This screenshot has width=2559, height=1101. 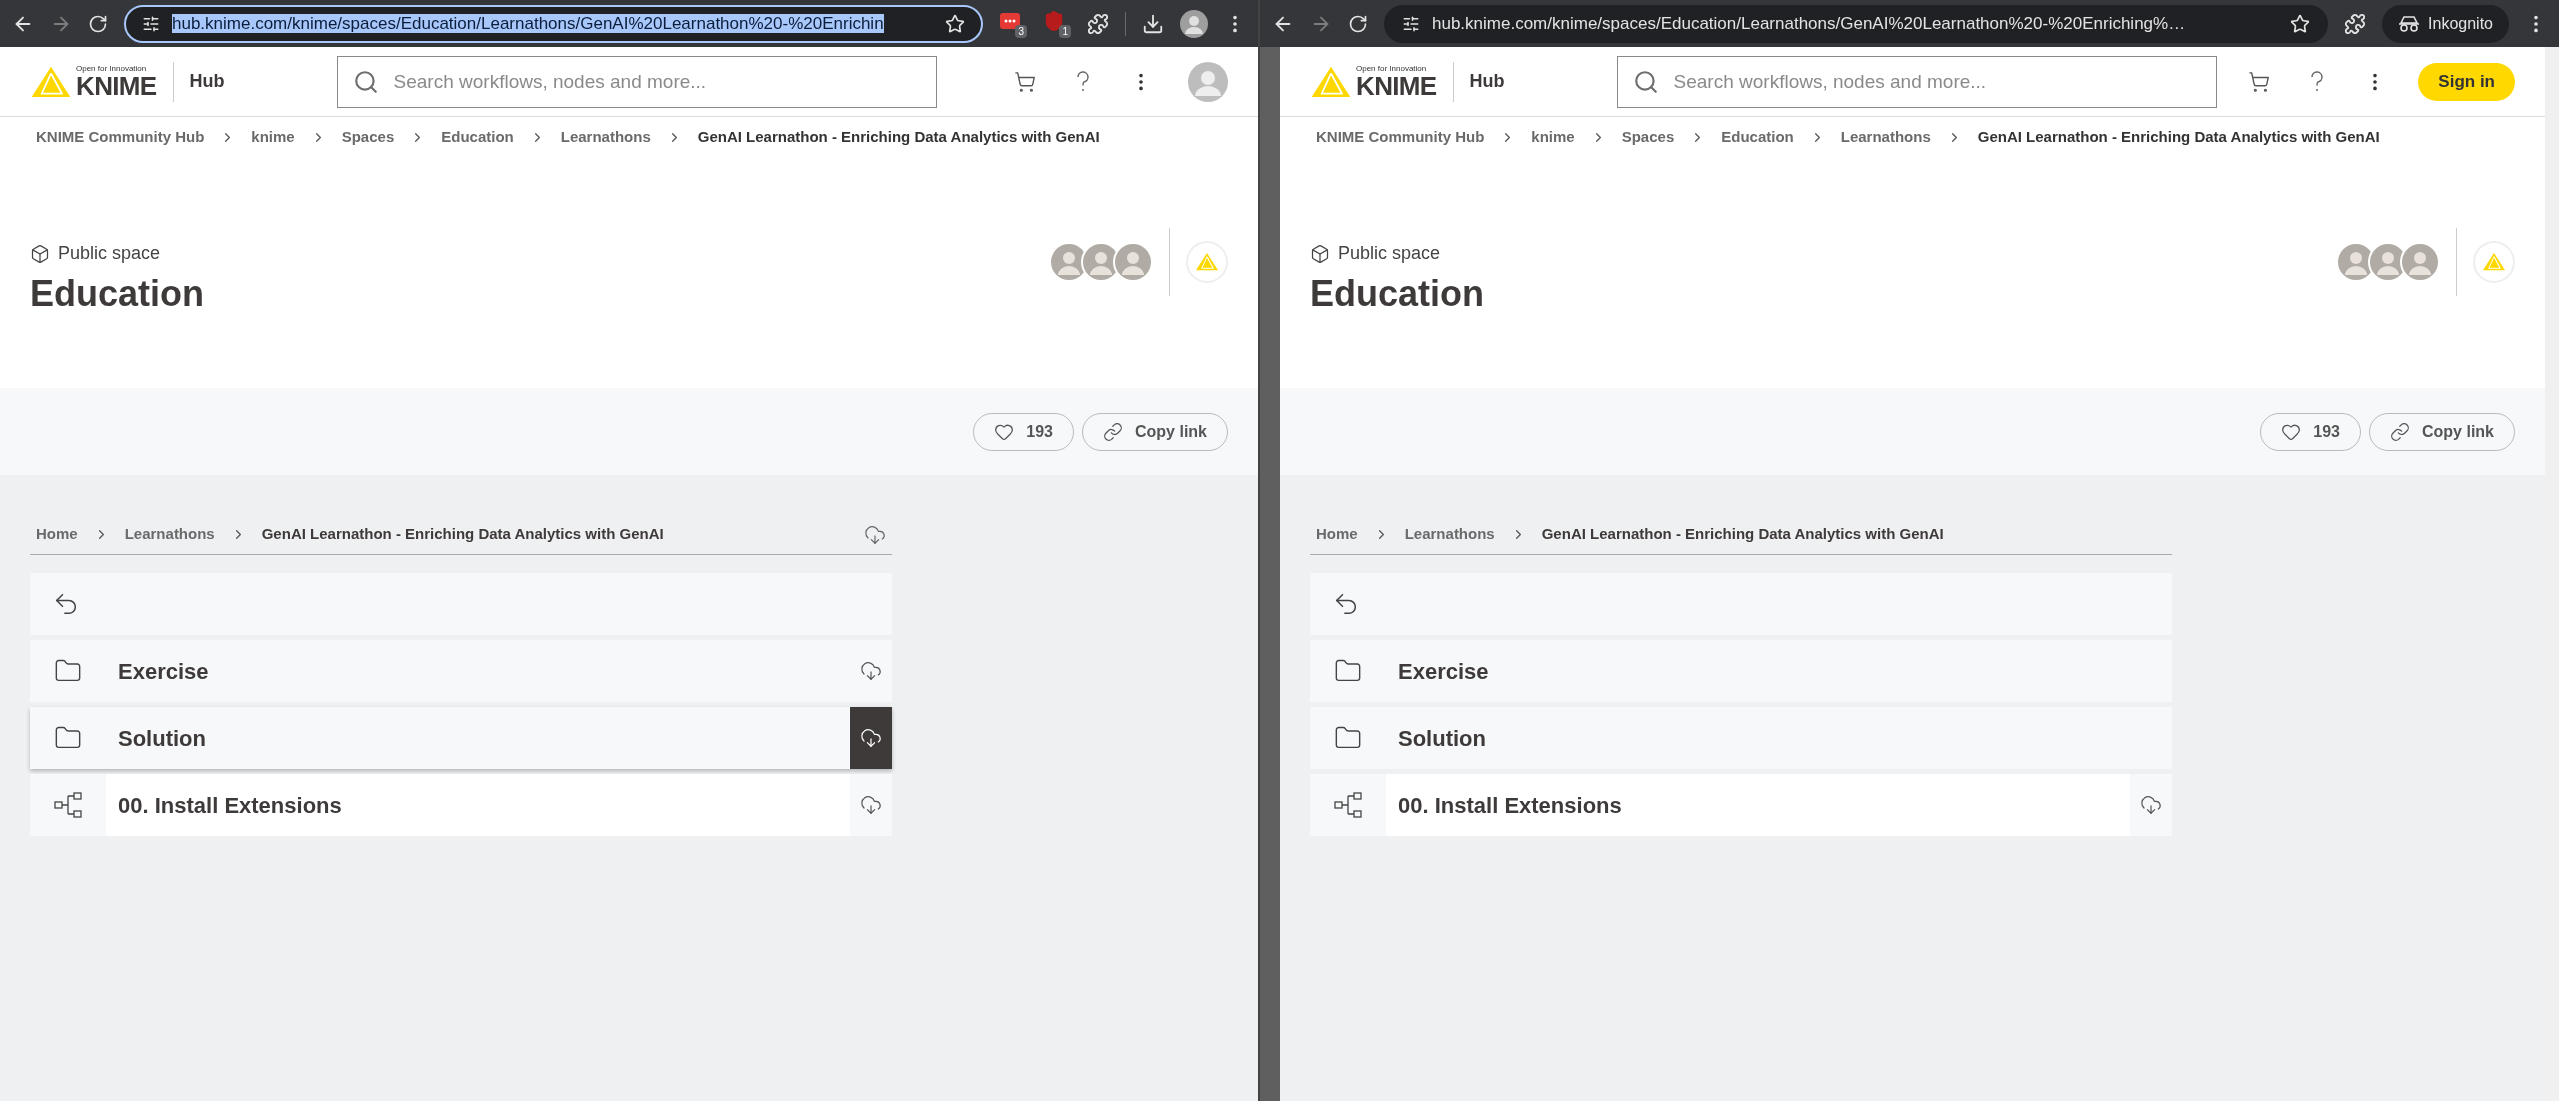 I want to click on extension-badge: 1, so click(x=1065, y=31).